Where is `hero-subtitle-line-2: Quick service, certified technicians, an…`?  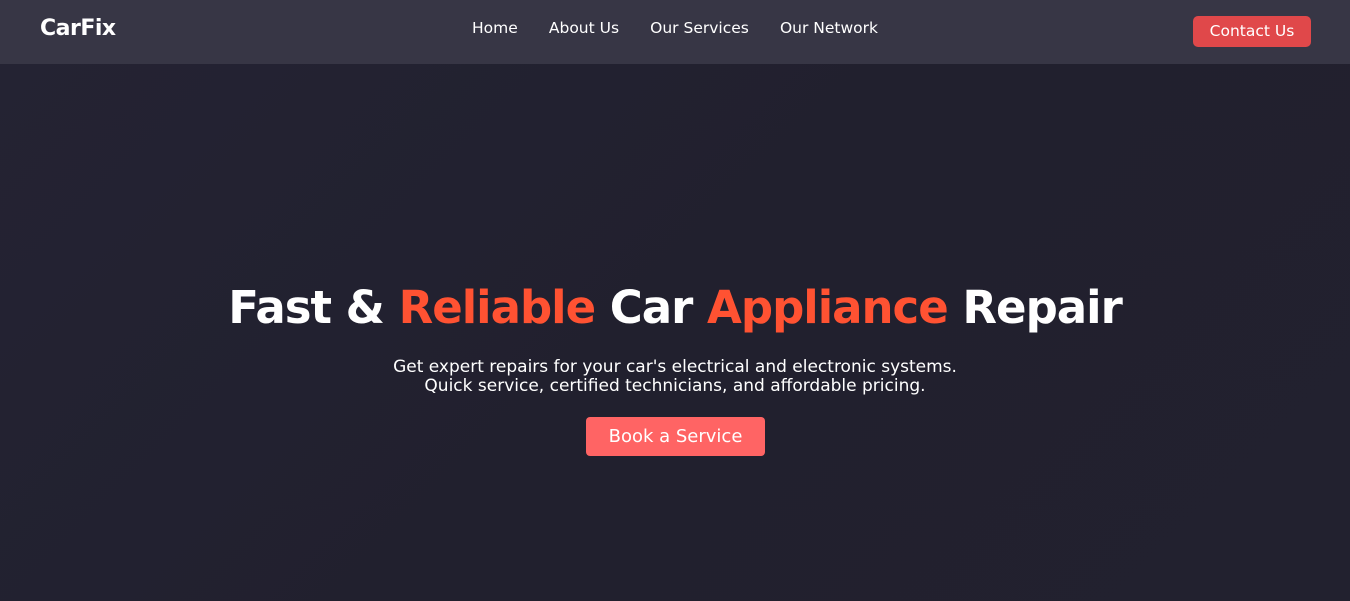
hero-subtitle-line-2: Quick service, certified technicians, an… is located at coordinates (675, 386).